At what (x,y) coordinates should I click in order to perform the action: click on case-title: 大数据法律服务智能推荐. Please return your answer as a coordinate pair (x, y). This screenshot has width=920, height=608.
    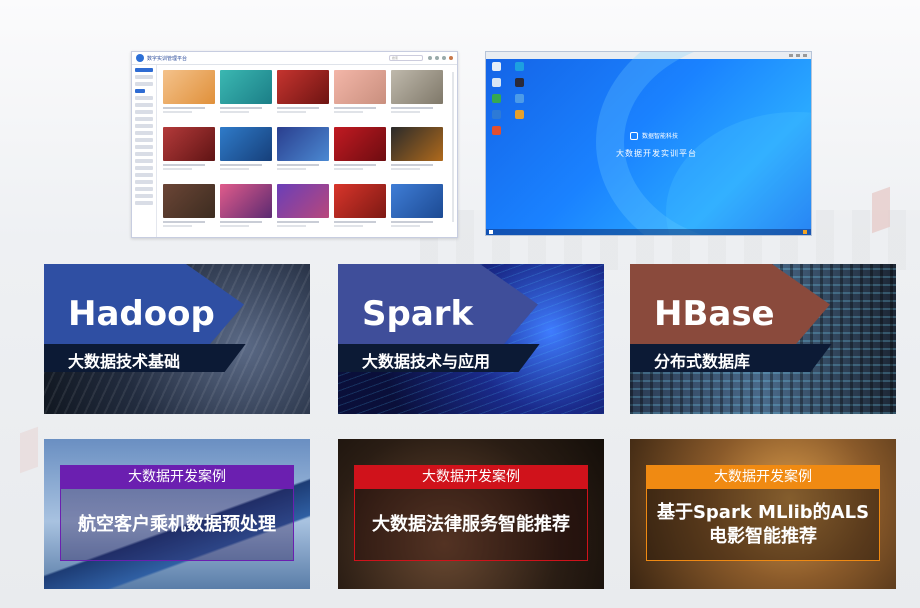
    Looking at the image, I should click on (471, 524).